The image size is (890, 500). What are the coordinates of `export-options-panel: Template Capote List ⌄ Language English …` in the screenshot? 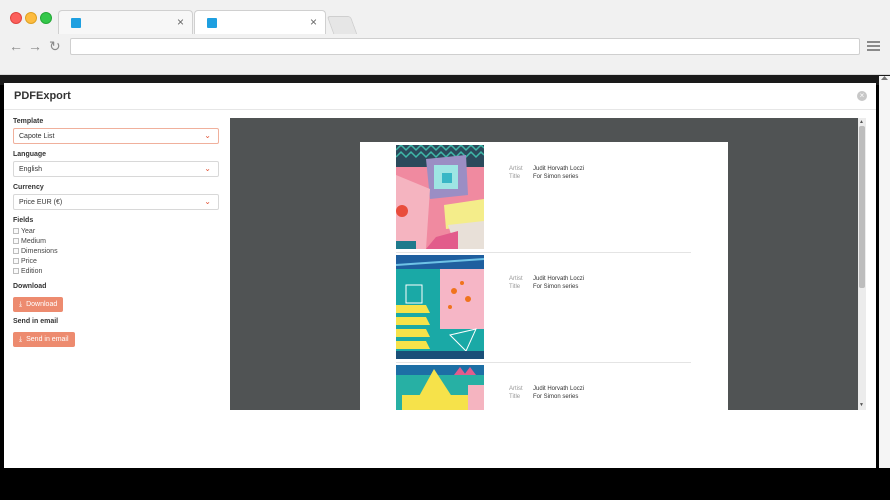 It's located at (118, 232).